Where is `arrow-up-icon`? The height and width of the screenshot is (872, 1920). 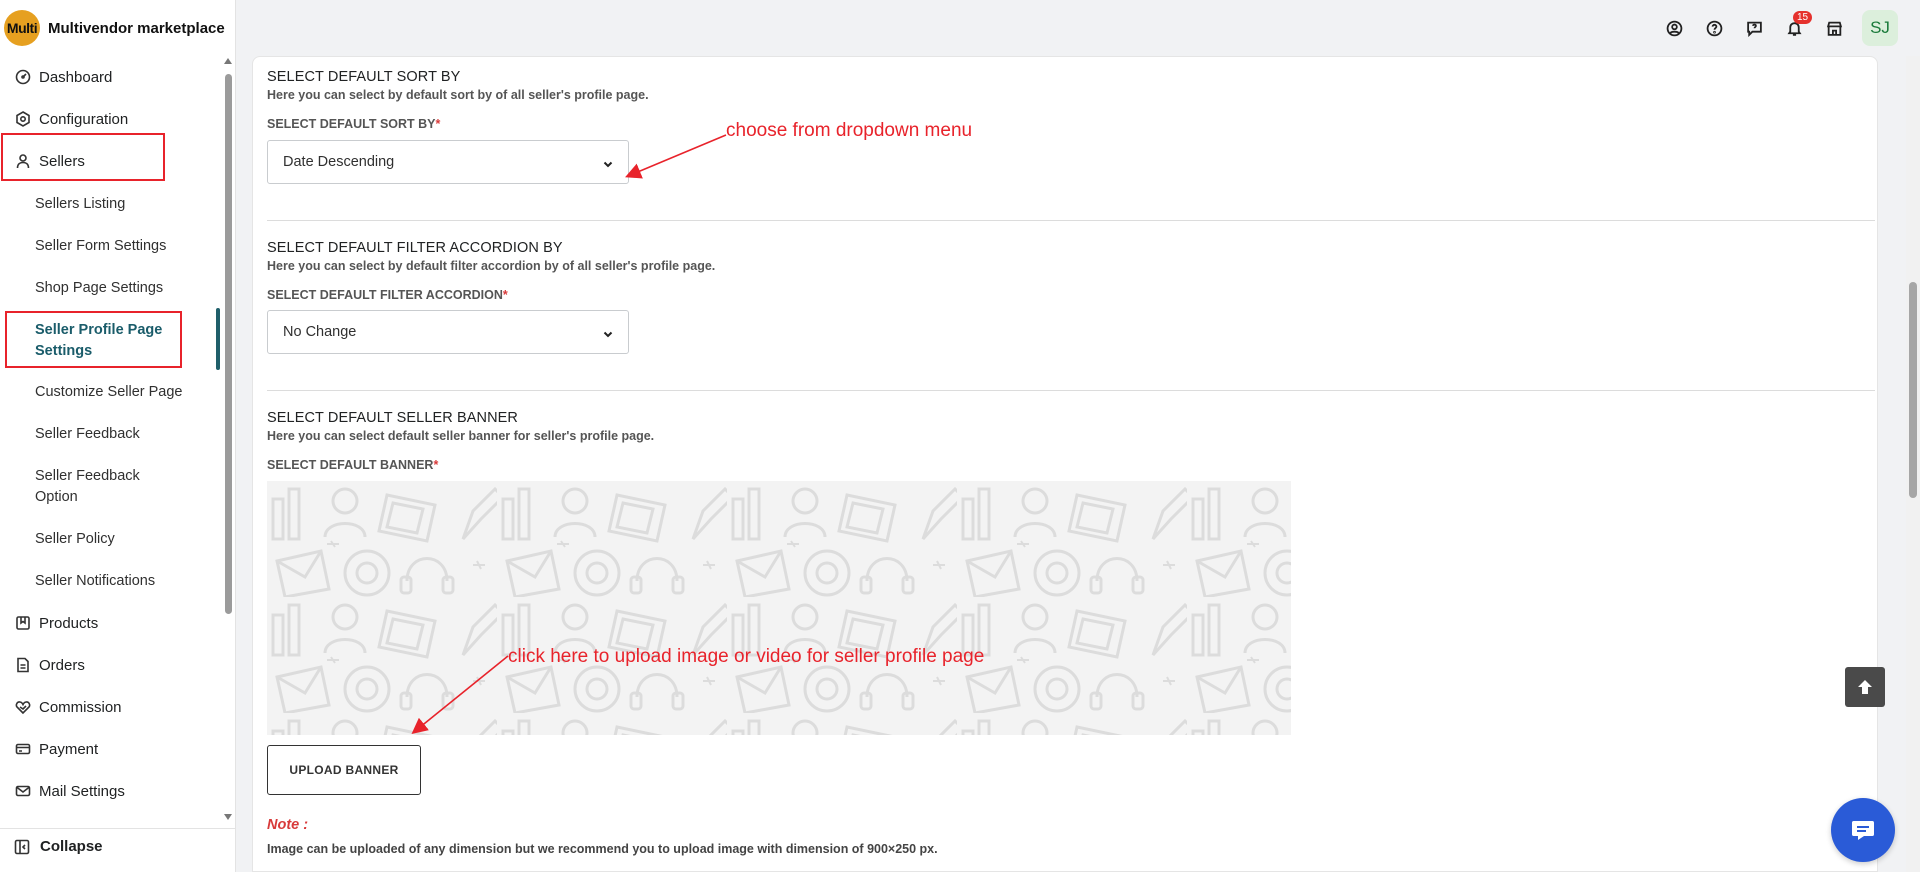 arrow-up-icon is located at coordinates (1865, 687).